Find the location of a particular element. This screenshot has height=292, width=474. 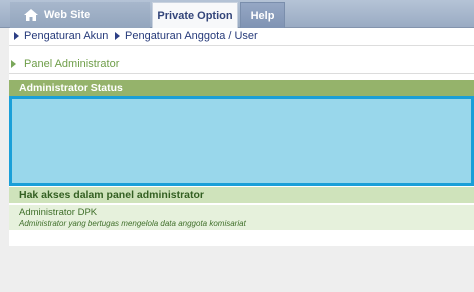

tab-private-option-label: Private Option is located at coordinates (195, 15).